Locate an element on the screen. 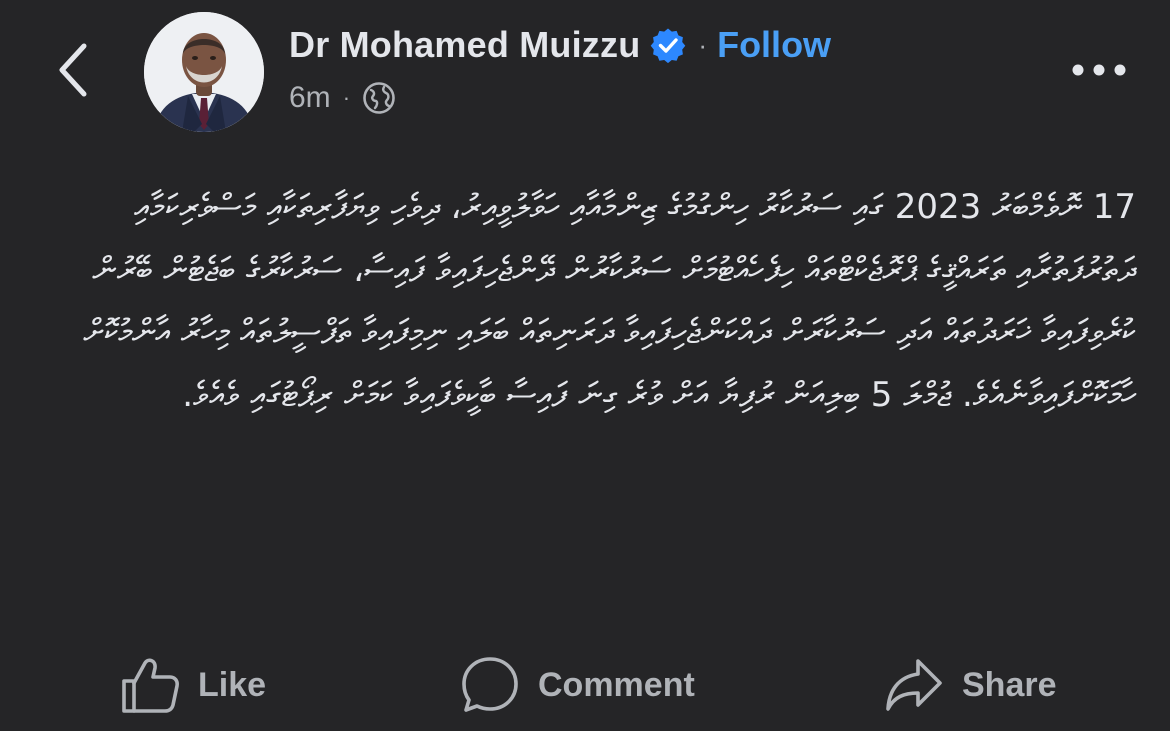 Image resolution: width=1170 pixels, height=731 pixels. like-button: Like is located at coordinates (193, 685).